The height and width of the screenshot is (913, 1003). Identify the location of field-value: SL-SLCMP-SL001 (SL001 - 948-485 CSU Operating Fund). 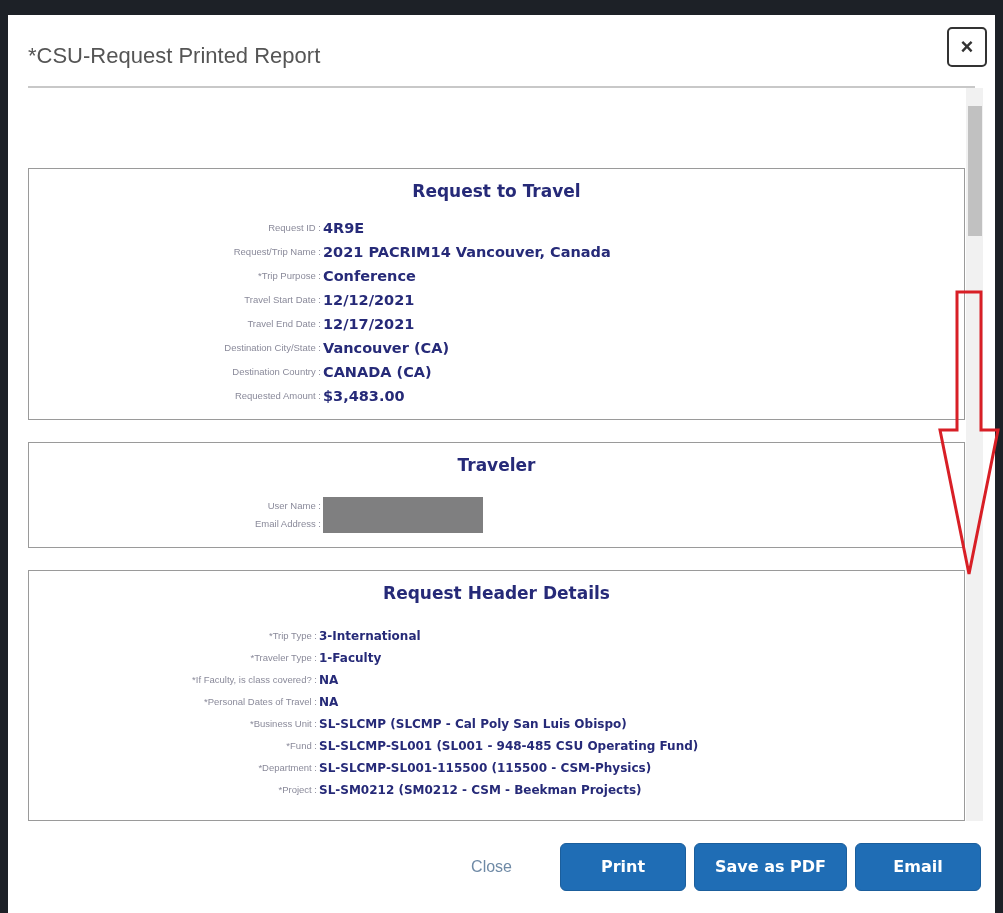
(509, 746).